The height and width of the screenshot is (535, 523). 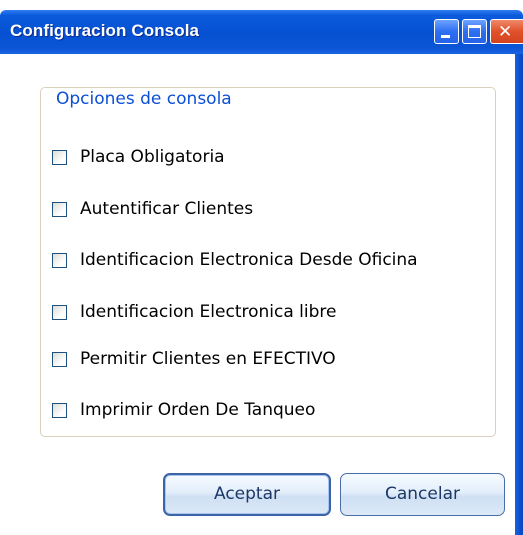 What do you see at coordinates (198, 410) in the screenshot?
I see `option-label: Imprimir Orden De Tanqueo` at bounding box center [198, 410].